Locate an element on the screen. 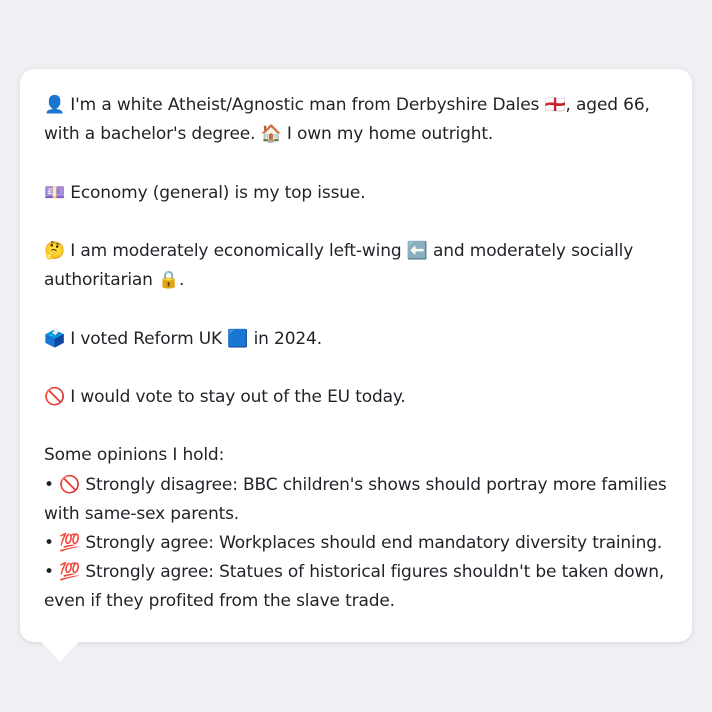  opinions-heading: Some opinions I hold: is located at coordinates (134, 455).